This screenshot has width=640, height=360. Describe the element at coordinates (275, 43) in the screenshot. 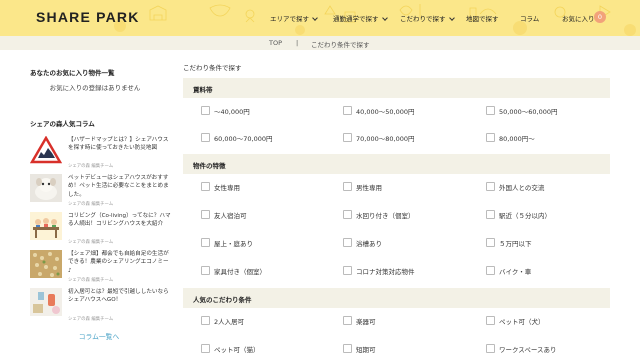

I see `breadcrumb-home-link: TOP` at that location.